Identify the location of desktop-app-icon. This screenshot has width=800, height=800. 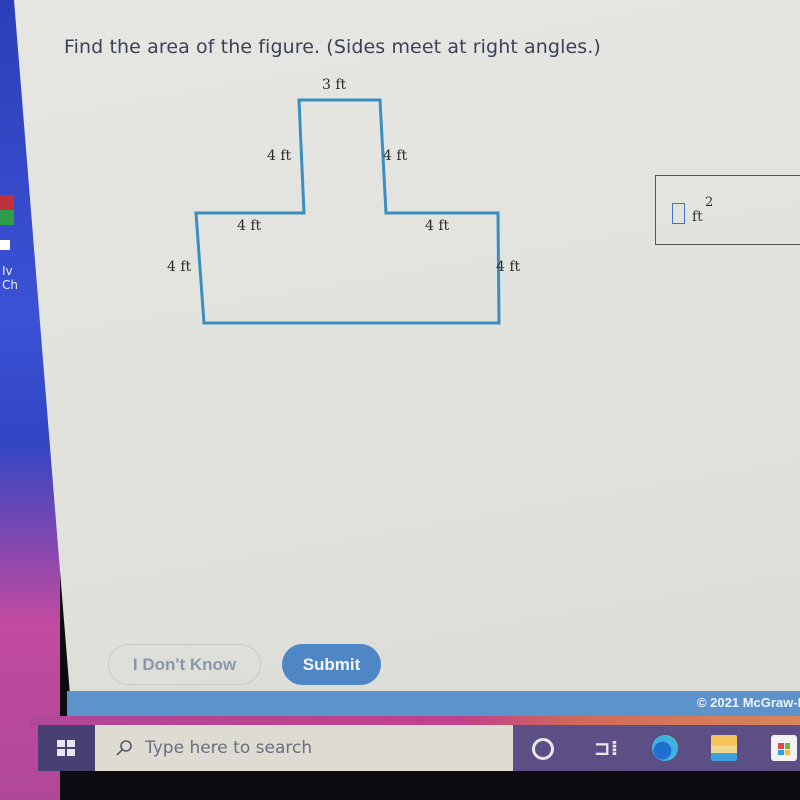
(7, 210).